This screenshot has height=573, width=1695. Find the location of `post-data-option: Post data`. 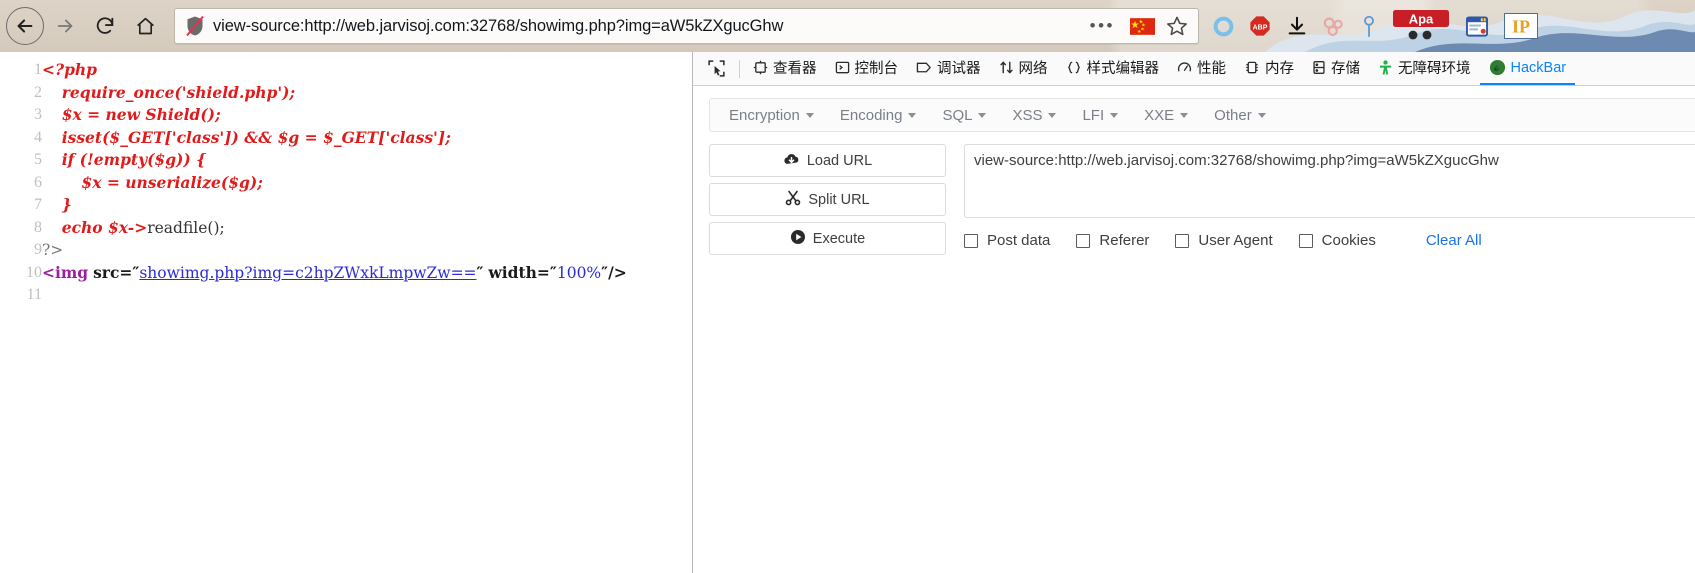

post-data-option: Post data is located at coordinates (1007, 240).